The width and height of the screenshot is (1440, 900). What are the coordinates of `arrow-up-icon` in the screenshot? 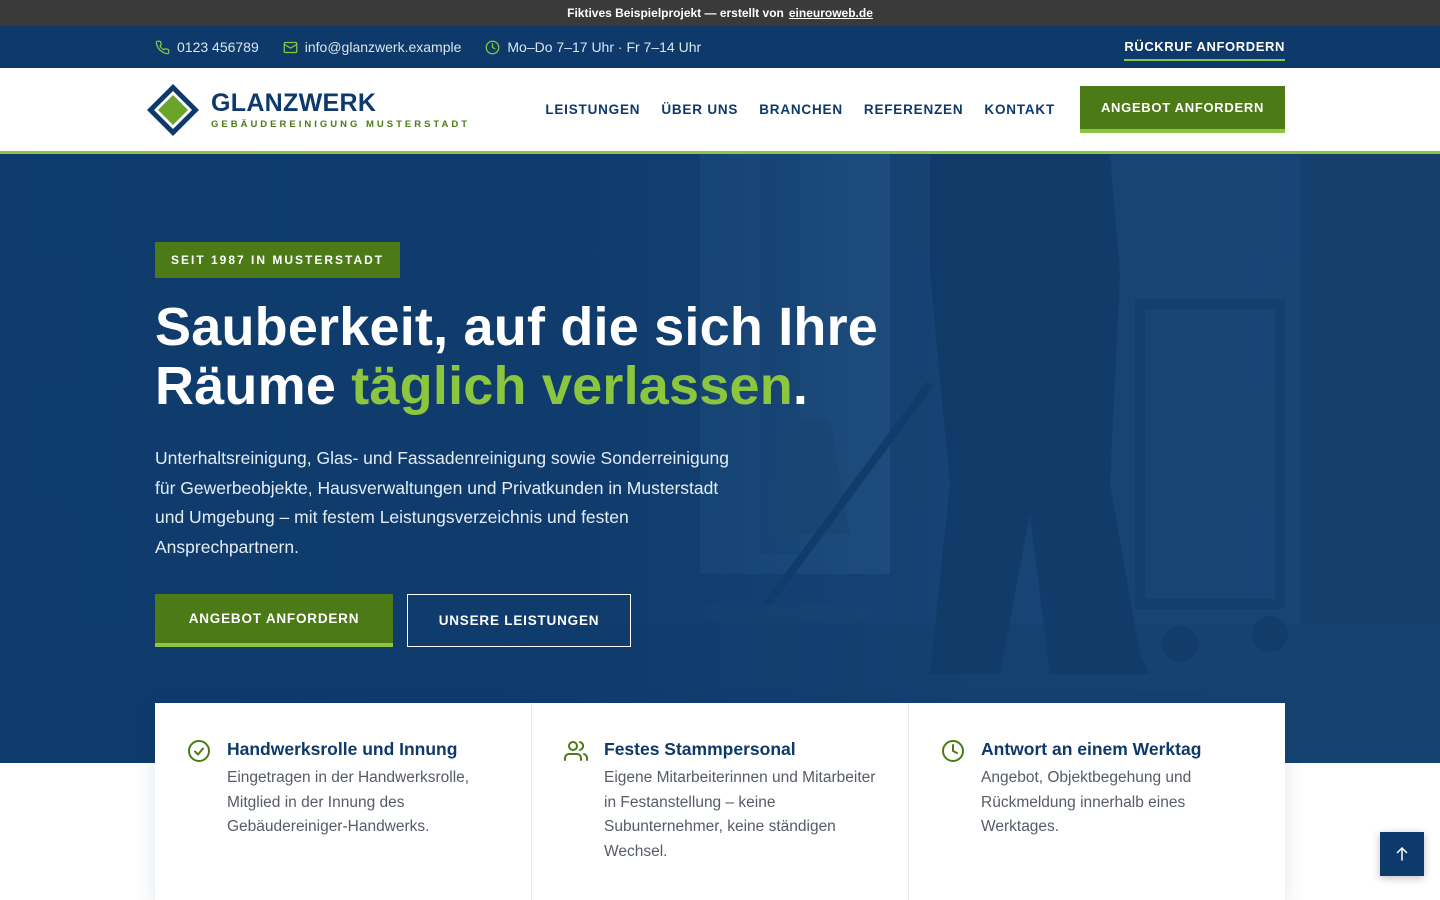 It's located at (1402, 854).